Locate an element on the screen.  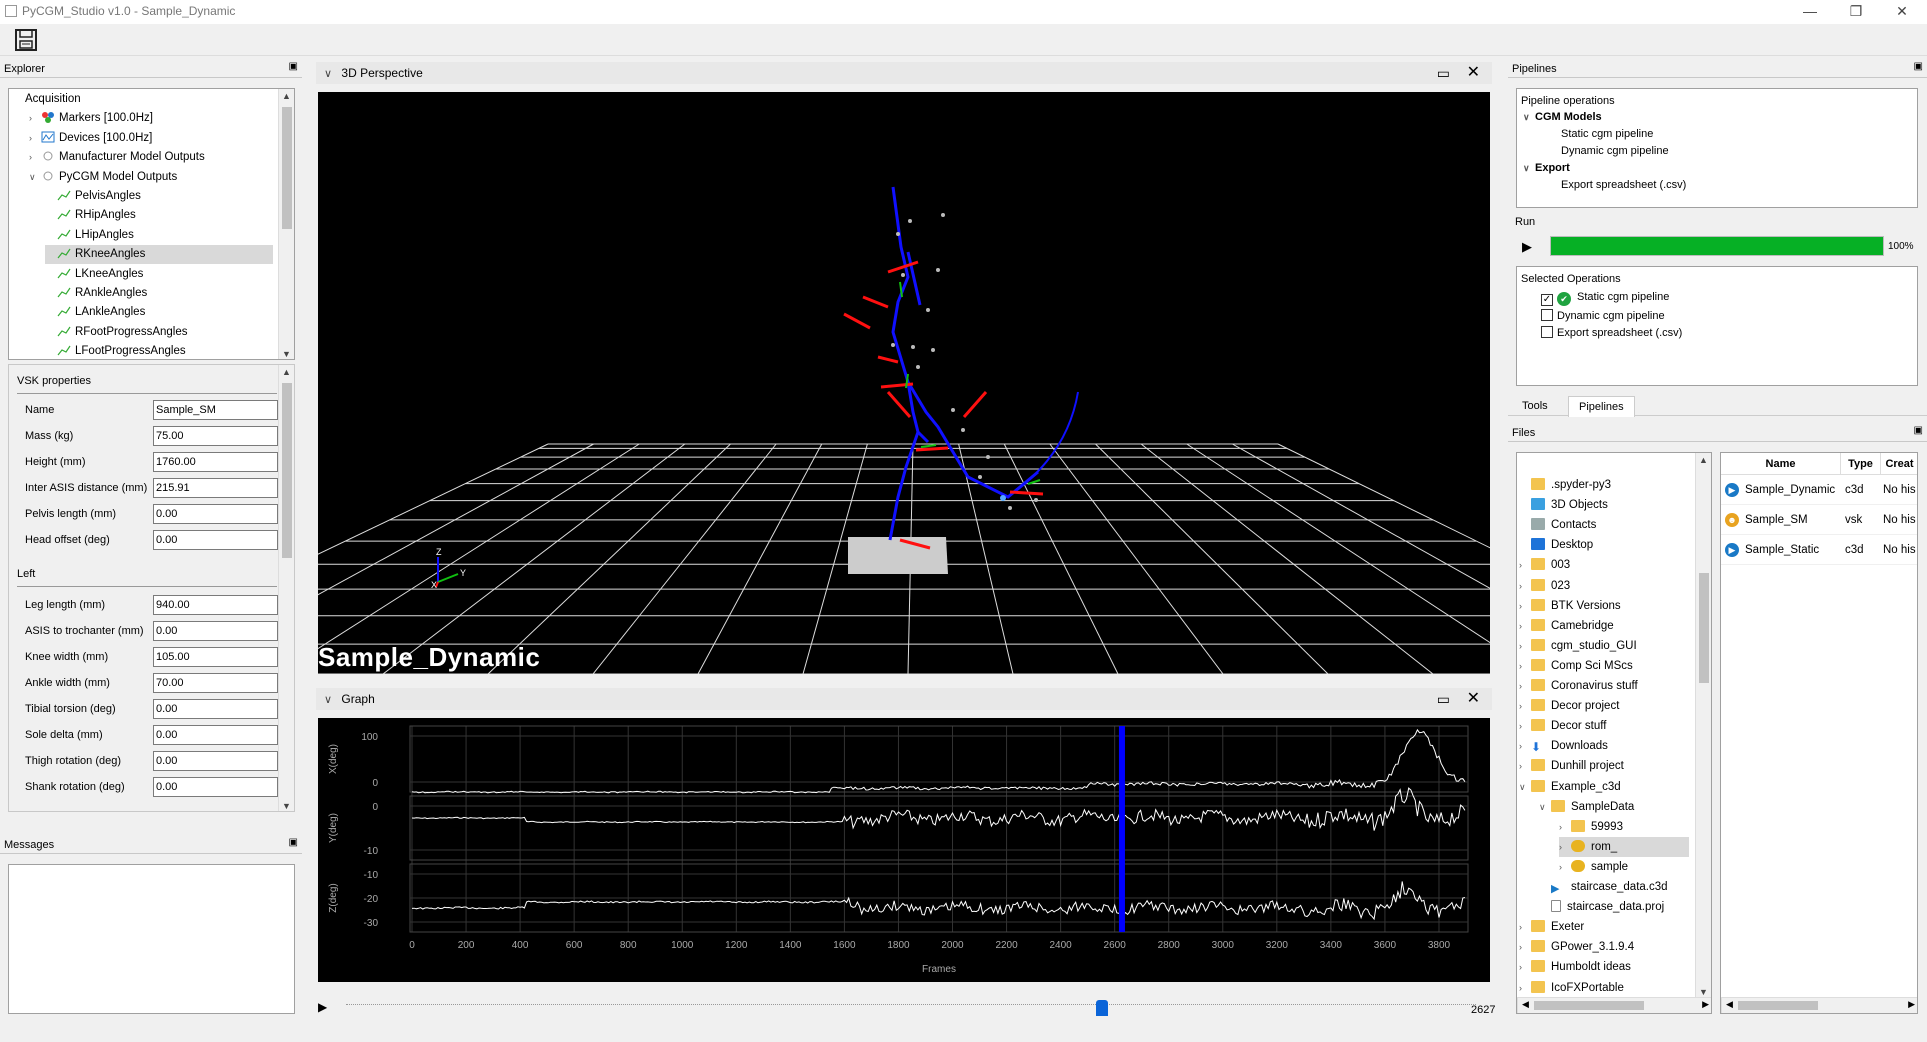
file-tree-item: › rom_ is located at coordinates (1624, 846).